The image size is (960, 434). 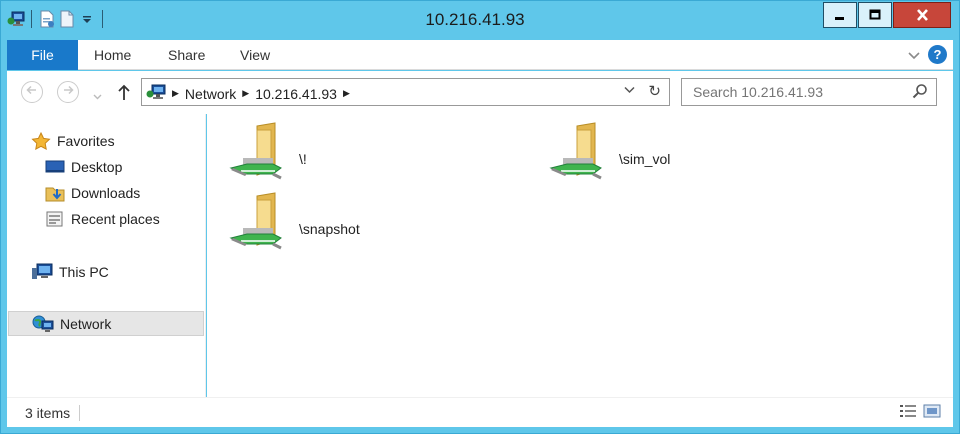 I want to click on breadcrumb: ▶ Network ▶ 10.216.41.93 ▶, so click(x=248, y=93).